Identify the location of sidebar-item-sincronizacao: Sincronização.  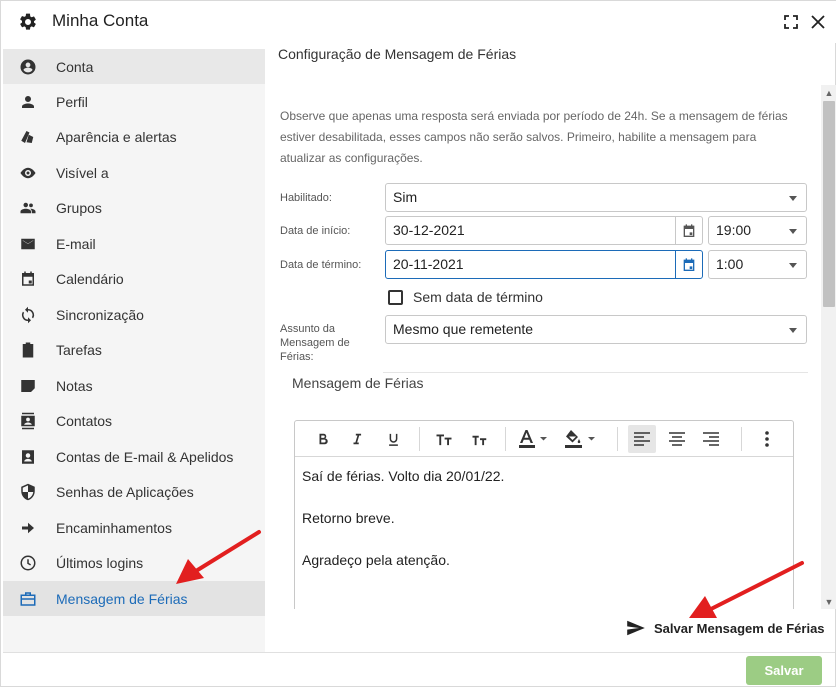
(134, 314).